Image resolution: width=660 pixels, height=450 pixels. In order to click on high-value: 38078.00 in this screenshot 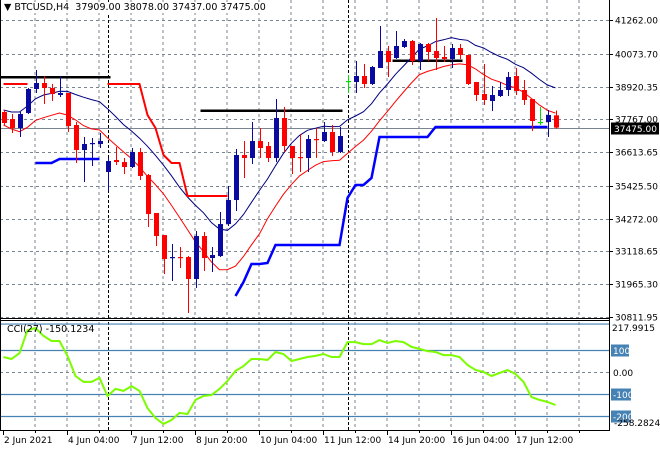, I will do `click(146, 7)`.